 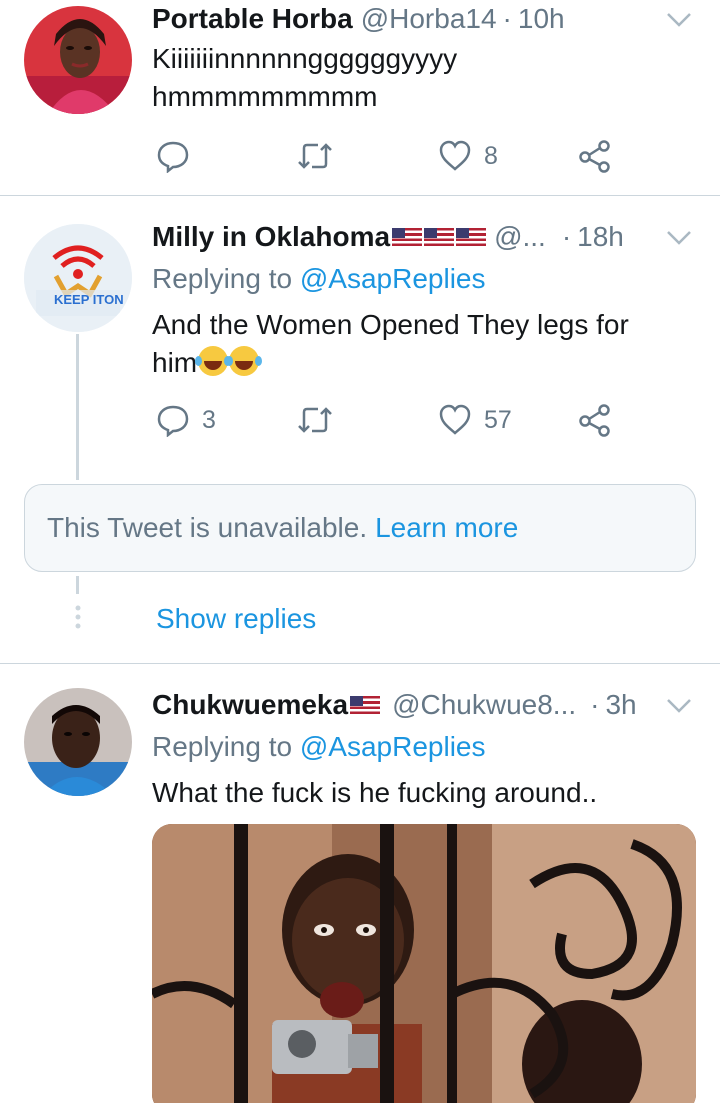 What do you see at coordinates (541, 19) in the screenshot?
I see `timestamp: 10h` at bounding box center [541, 19].